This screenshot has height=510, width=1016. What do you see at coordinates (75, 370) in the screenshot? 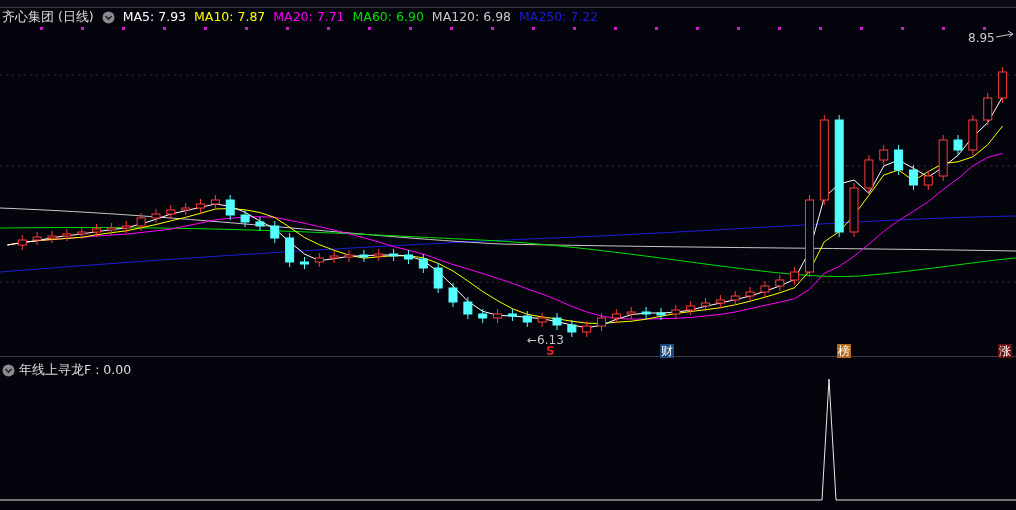
I see `indicator-label: 年线上寻龙F : 0.00` at bounding box center [75, 370].